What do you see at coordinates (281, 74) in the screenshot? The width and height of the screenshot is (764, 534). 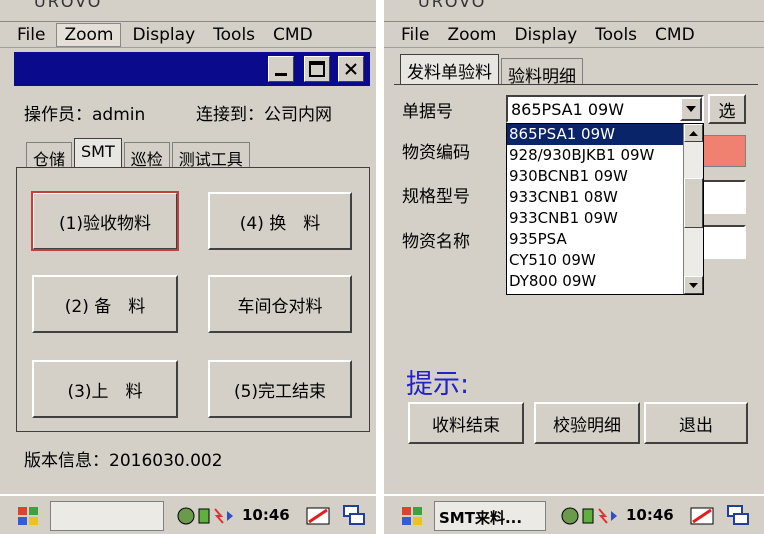 I see `minimize-icon` at bounding box center [281, 74].